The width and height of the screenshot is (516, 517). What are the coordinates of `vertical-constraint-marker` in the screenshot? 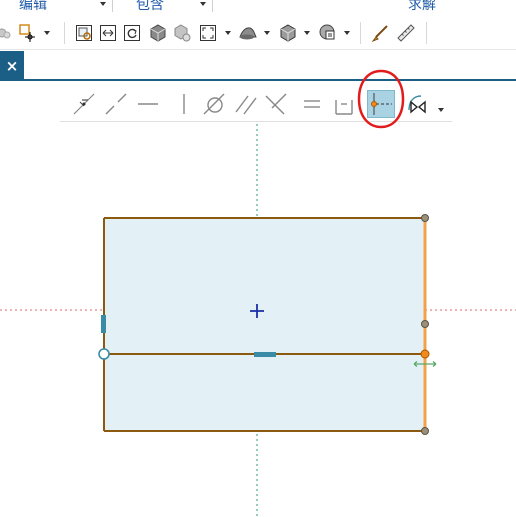 It's located at (103, 324).